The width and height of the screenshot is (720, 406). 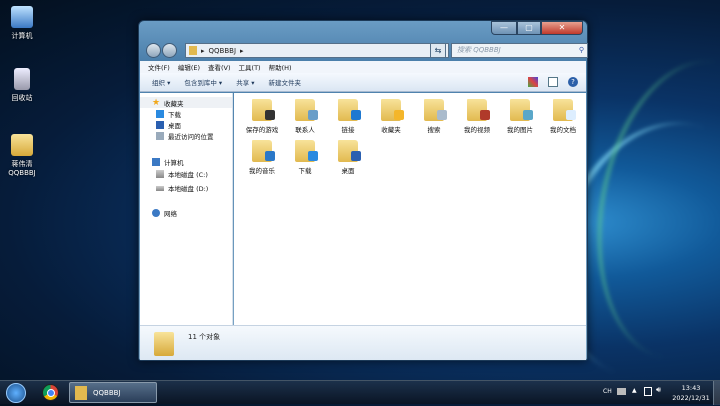 What do you see at coordinates (161, 82) in the screenshot?
I see `organize-button: 组织 ▾` at bounding box center [161, 82].